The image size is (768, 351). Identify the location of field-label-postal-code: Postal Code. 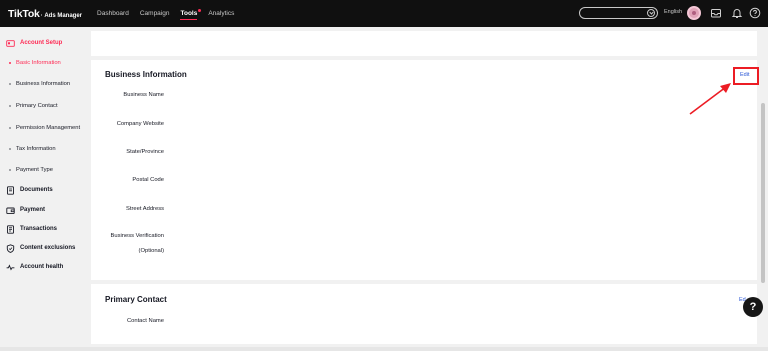
(148, 180).